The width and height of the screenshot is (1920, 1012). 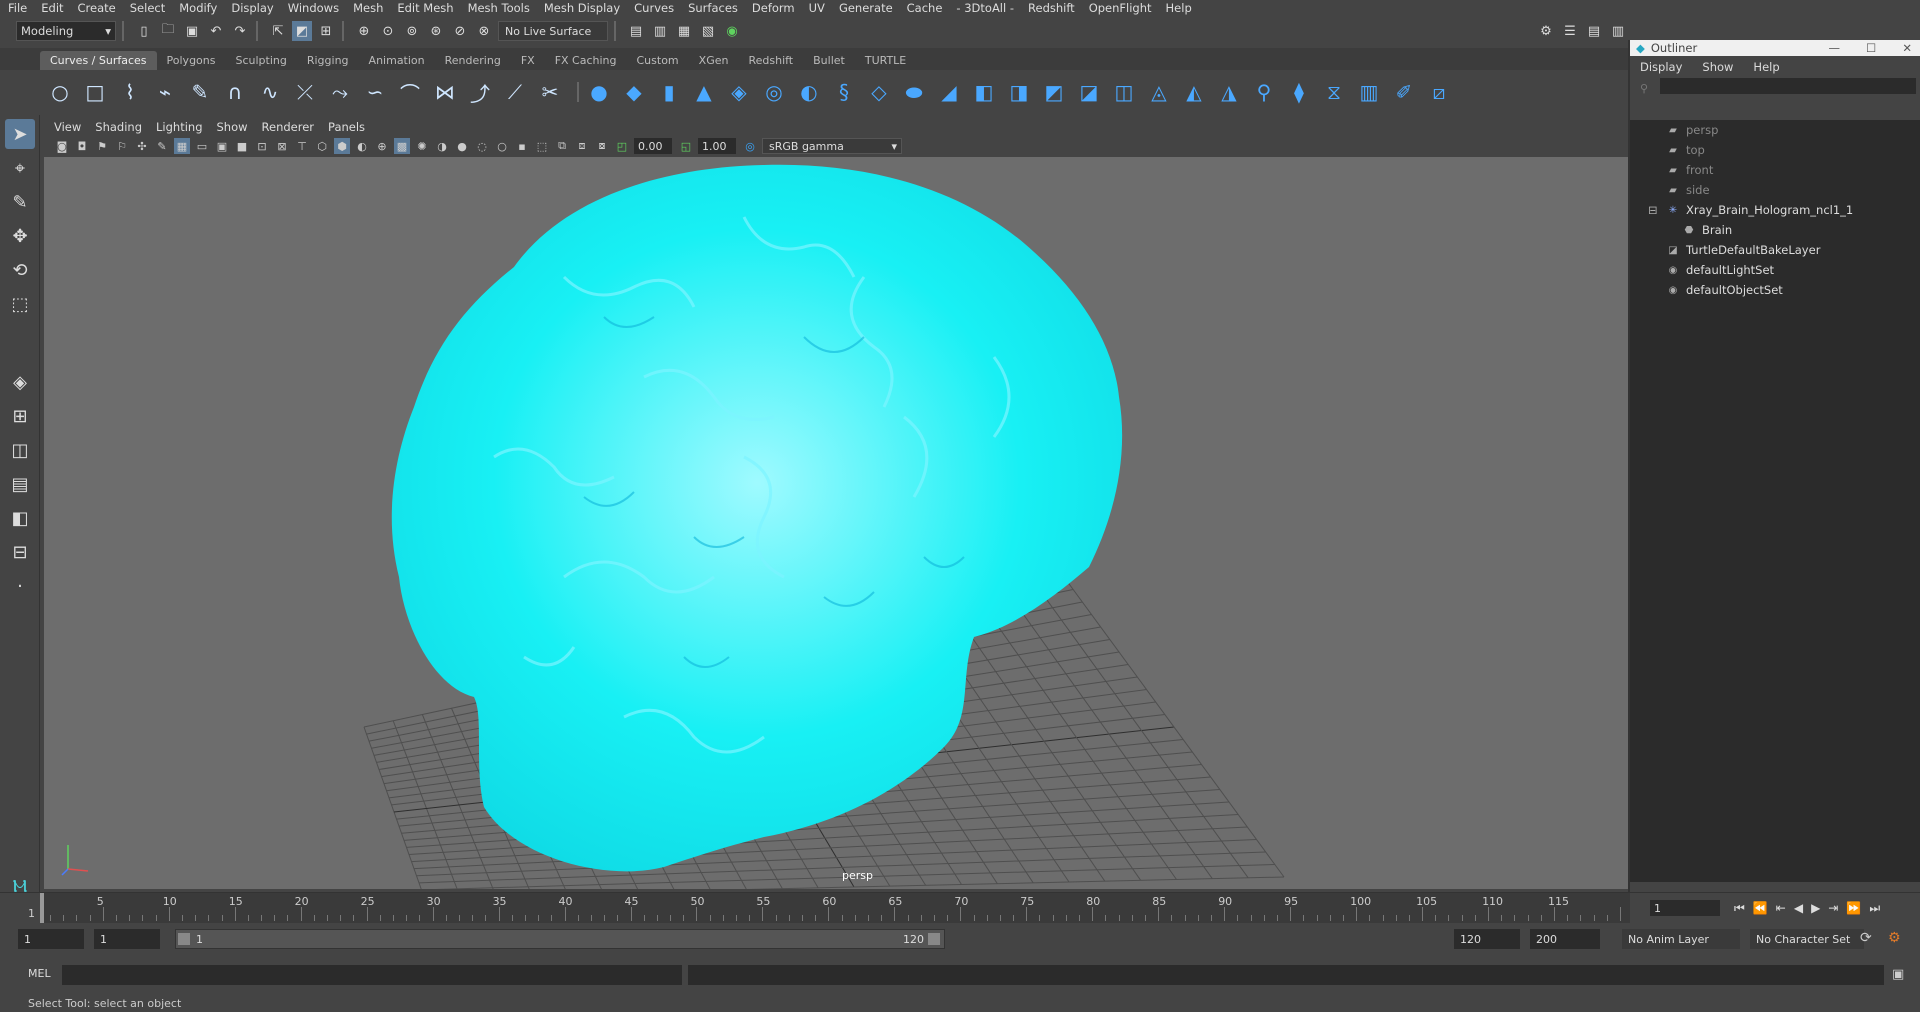 What do you see at coordinates (515, 92) in the screenshot?
I see `offset-curve-icon: ⟋` at bounding box center [515, 92].